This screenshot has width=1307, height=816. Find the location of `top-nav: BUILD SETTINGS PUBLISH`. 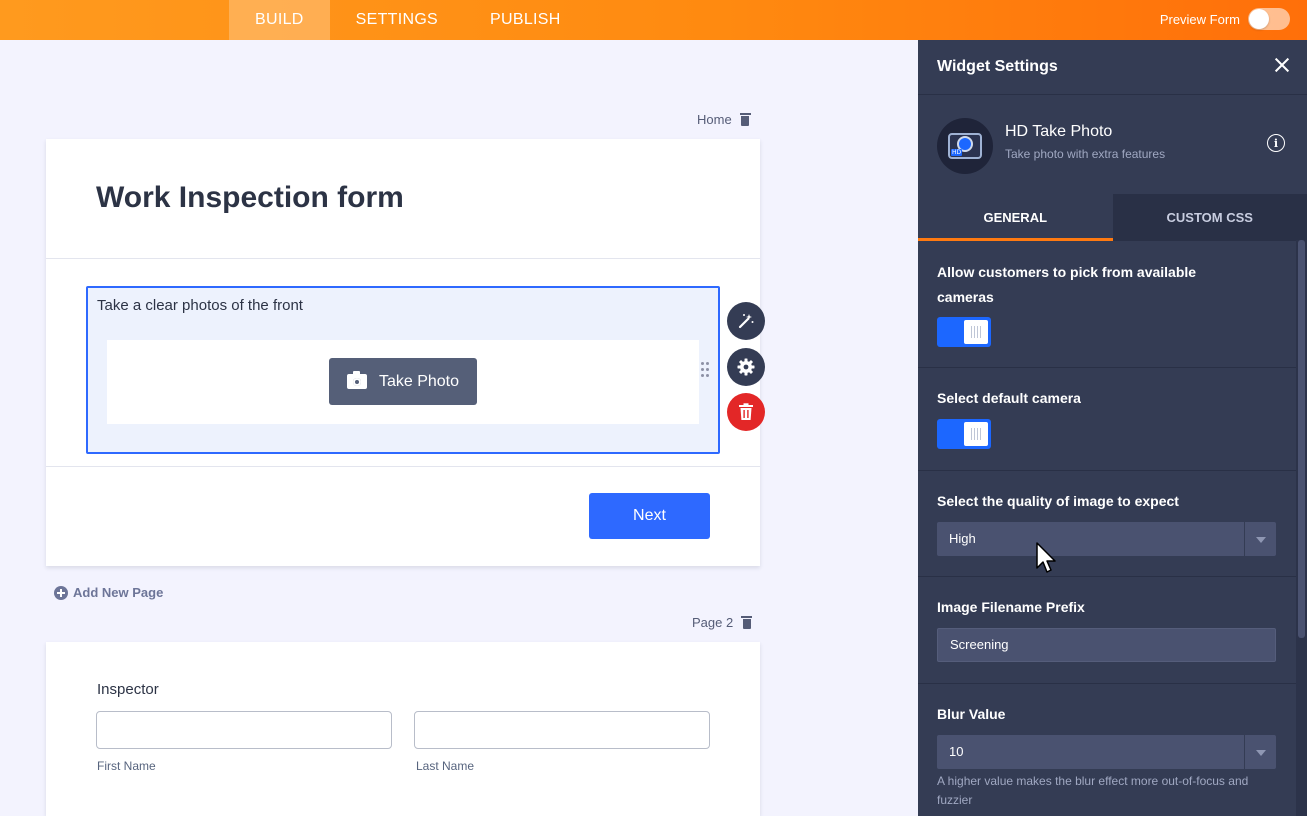

top-nav: BUILD SETTINGS PUBLISH is located at coordinates (408, 20).